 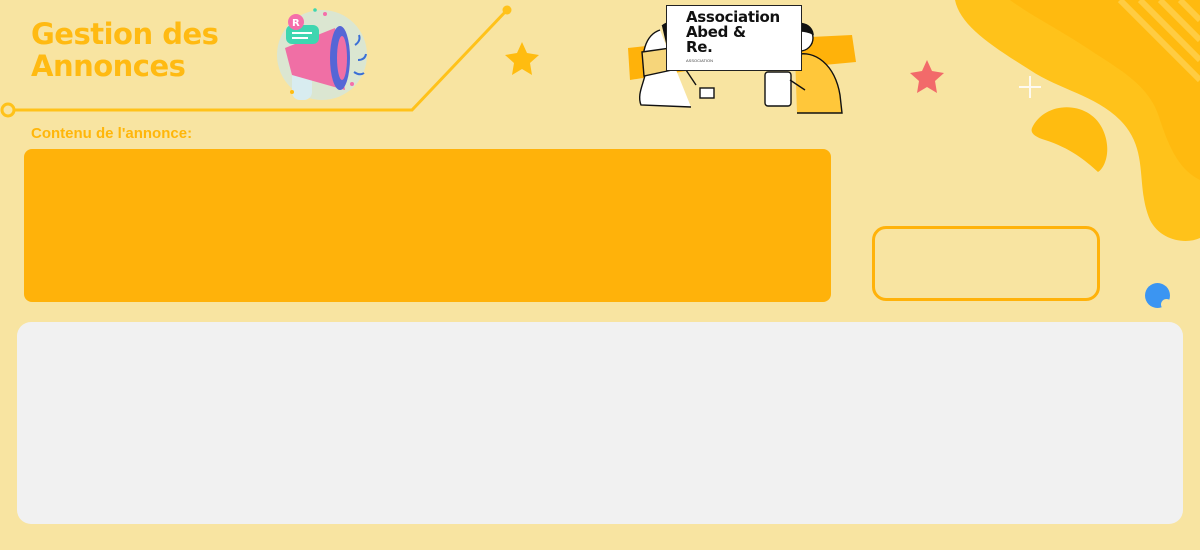 What do you see at coordinates (1069, 139) in the screenshot?
I see `yellow-drop-shape` at bounding box center [1069, 139].